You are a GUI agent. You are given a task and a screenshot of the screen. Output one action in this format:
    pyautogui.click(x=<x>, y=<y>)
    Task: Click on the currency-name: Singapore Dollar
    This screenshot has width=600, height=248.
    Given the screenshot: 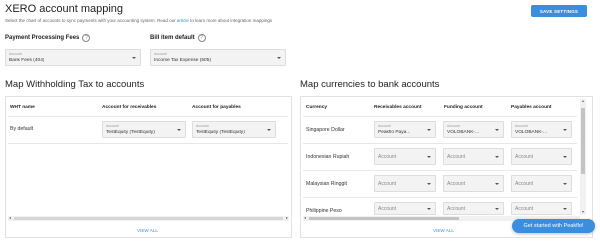 What is the action you would take?
    pyautogui.click(x=325, y=130)
    